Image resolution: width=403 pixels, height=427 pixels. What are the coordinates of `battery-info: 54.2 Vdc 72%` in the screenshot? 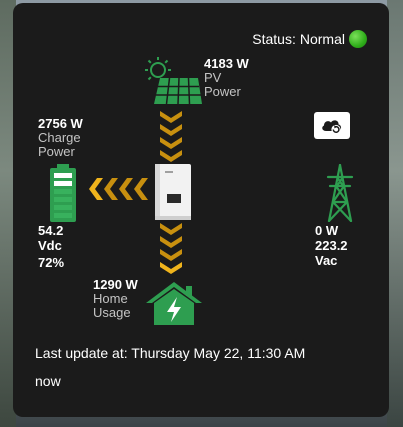 It's located at (51, 246).